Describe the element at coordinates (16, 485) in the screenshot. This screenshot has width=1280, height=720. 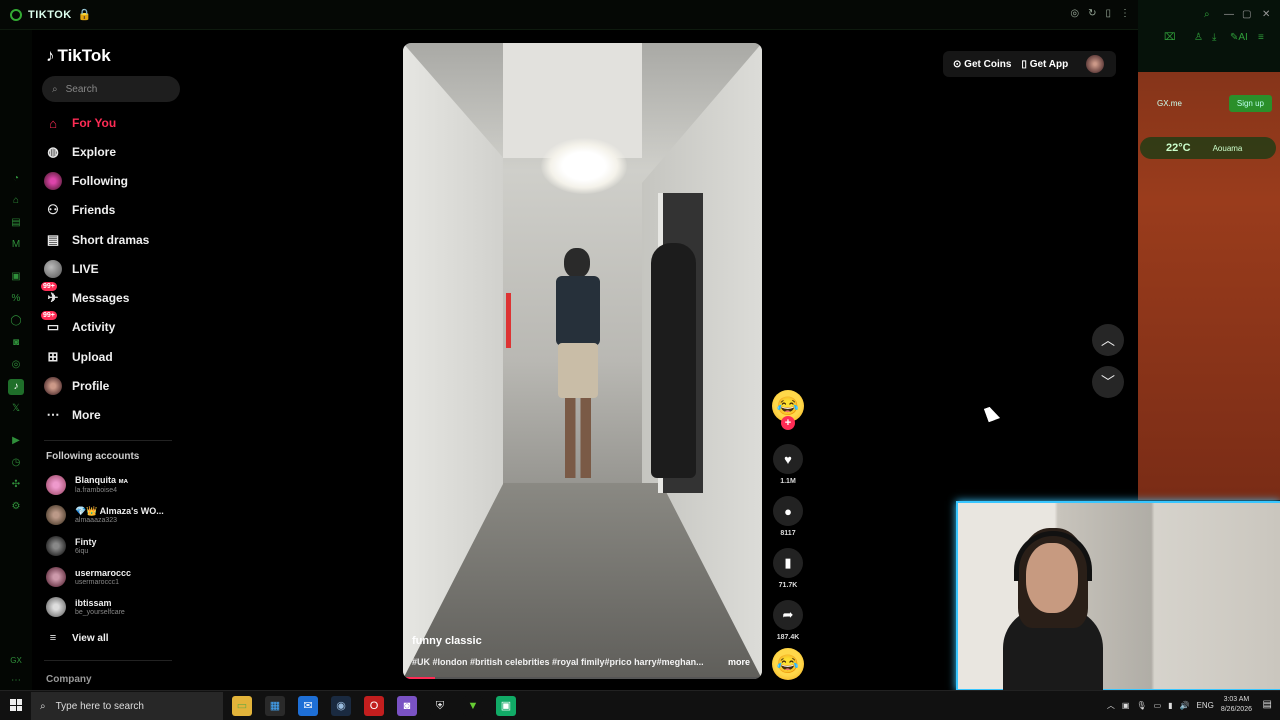
I see `extensions-icon: ✣` at that location.